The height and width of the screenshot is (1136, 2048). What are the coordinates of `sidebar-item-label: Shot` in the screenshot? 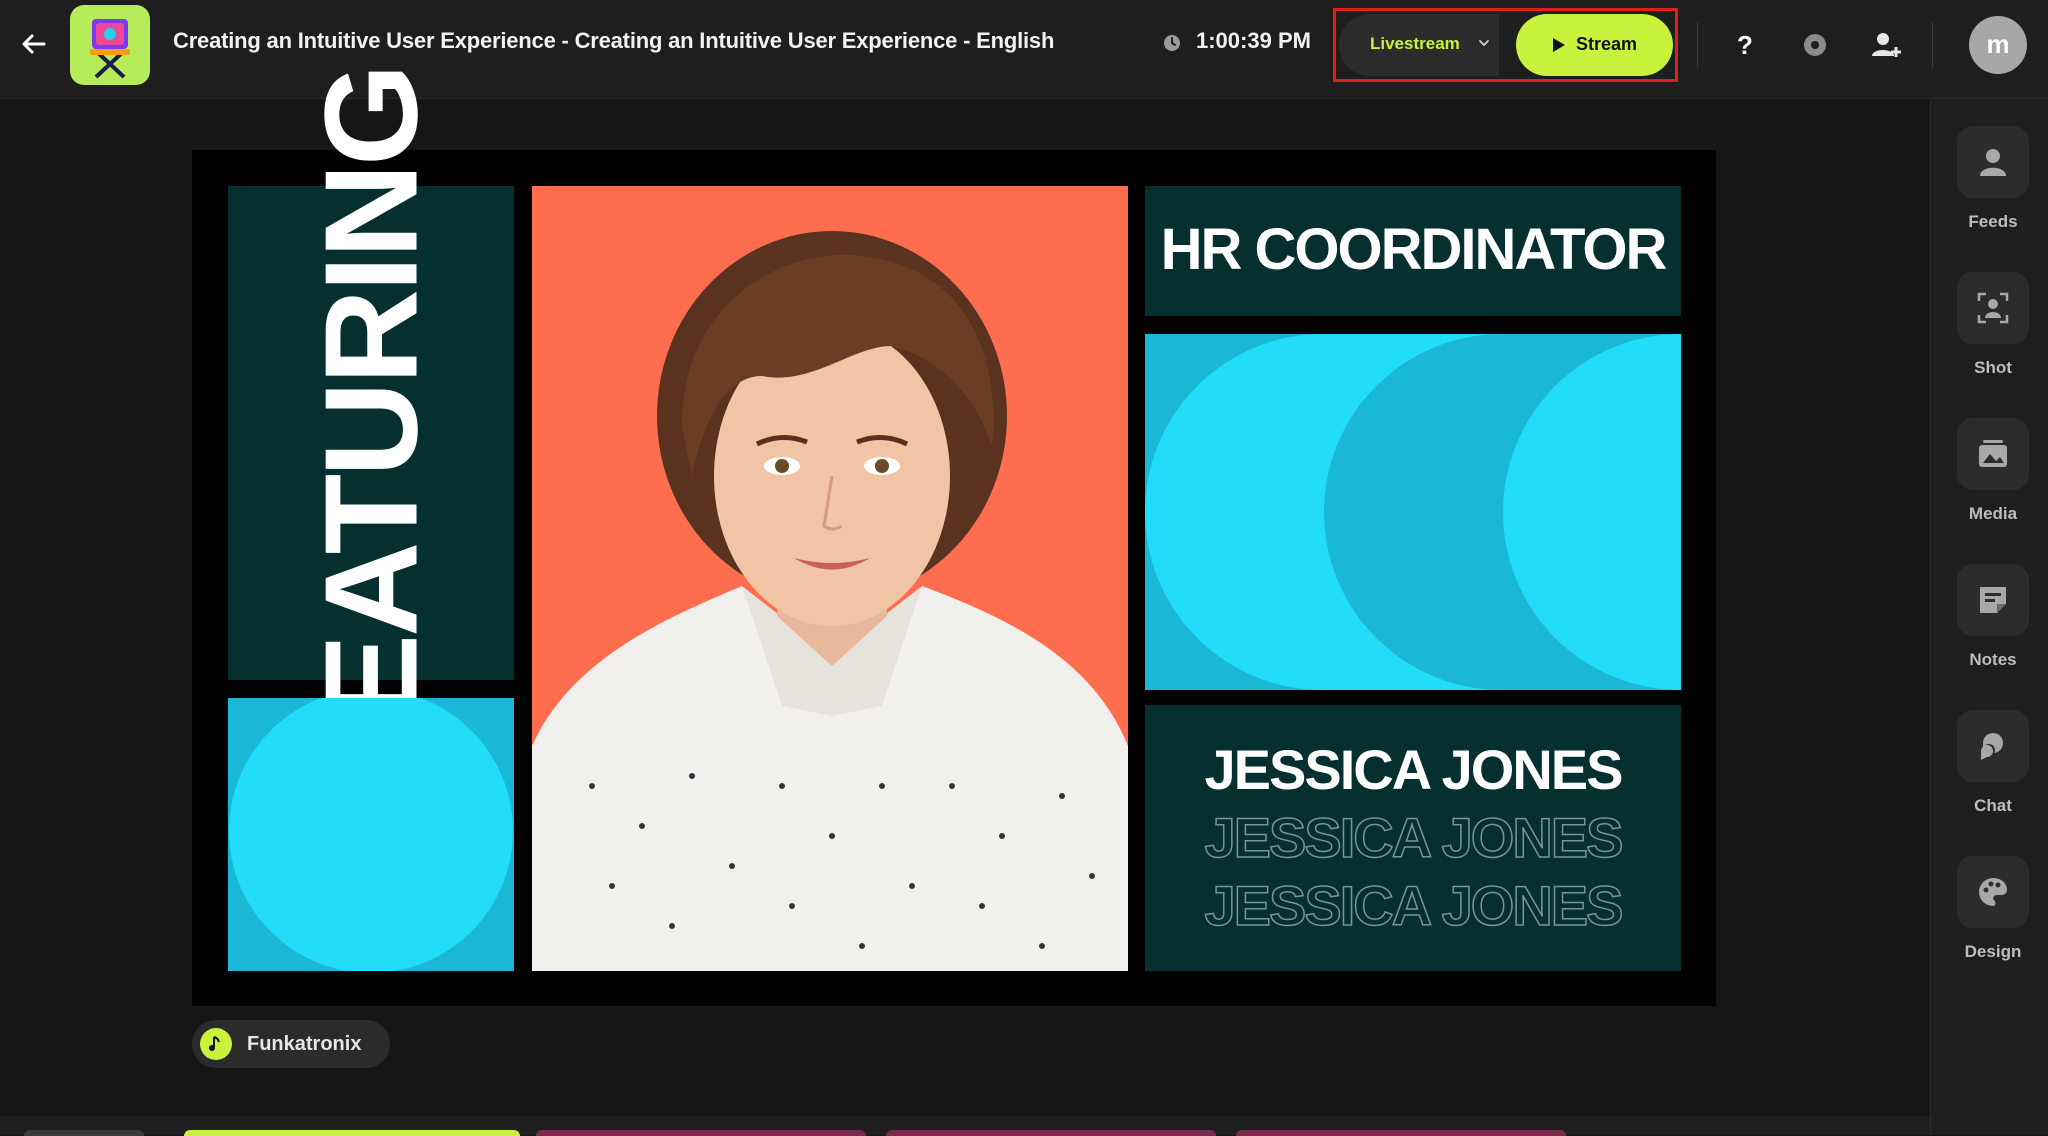 It's located at (1993, 367).